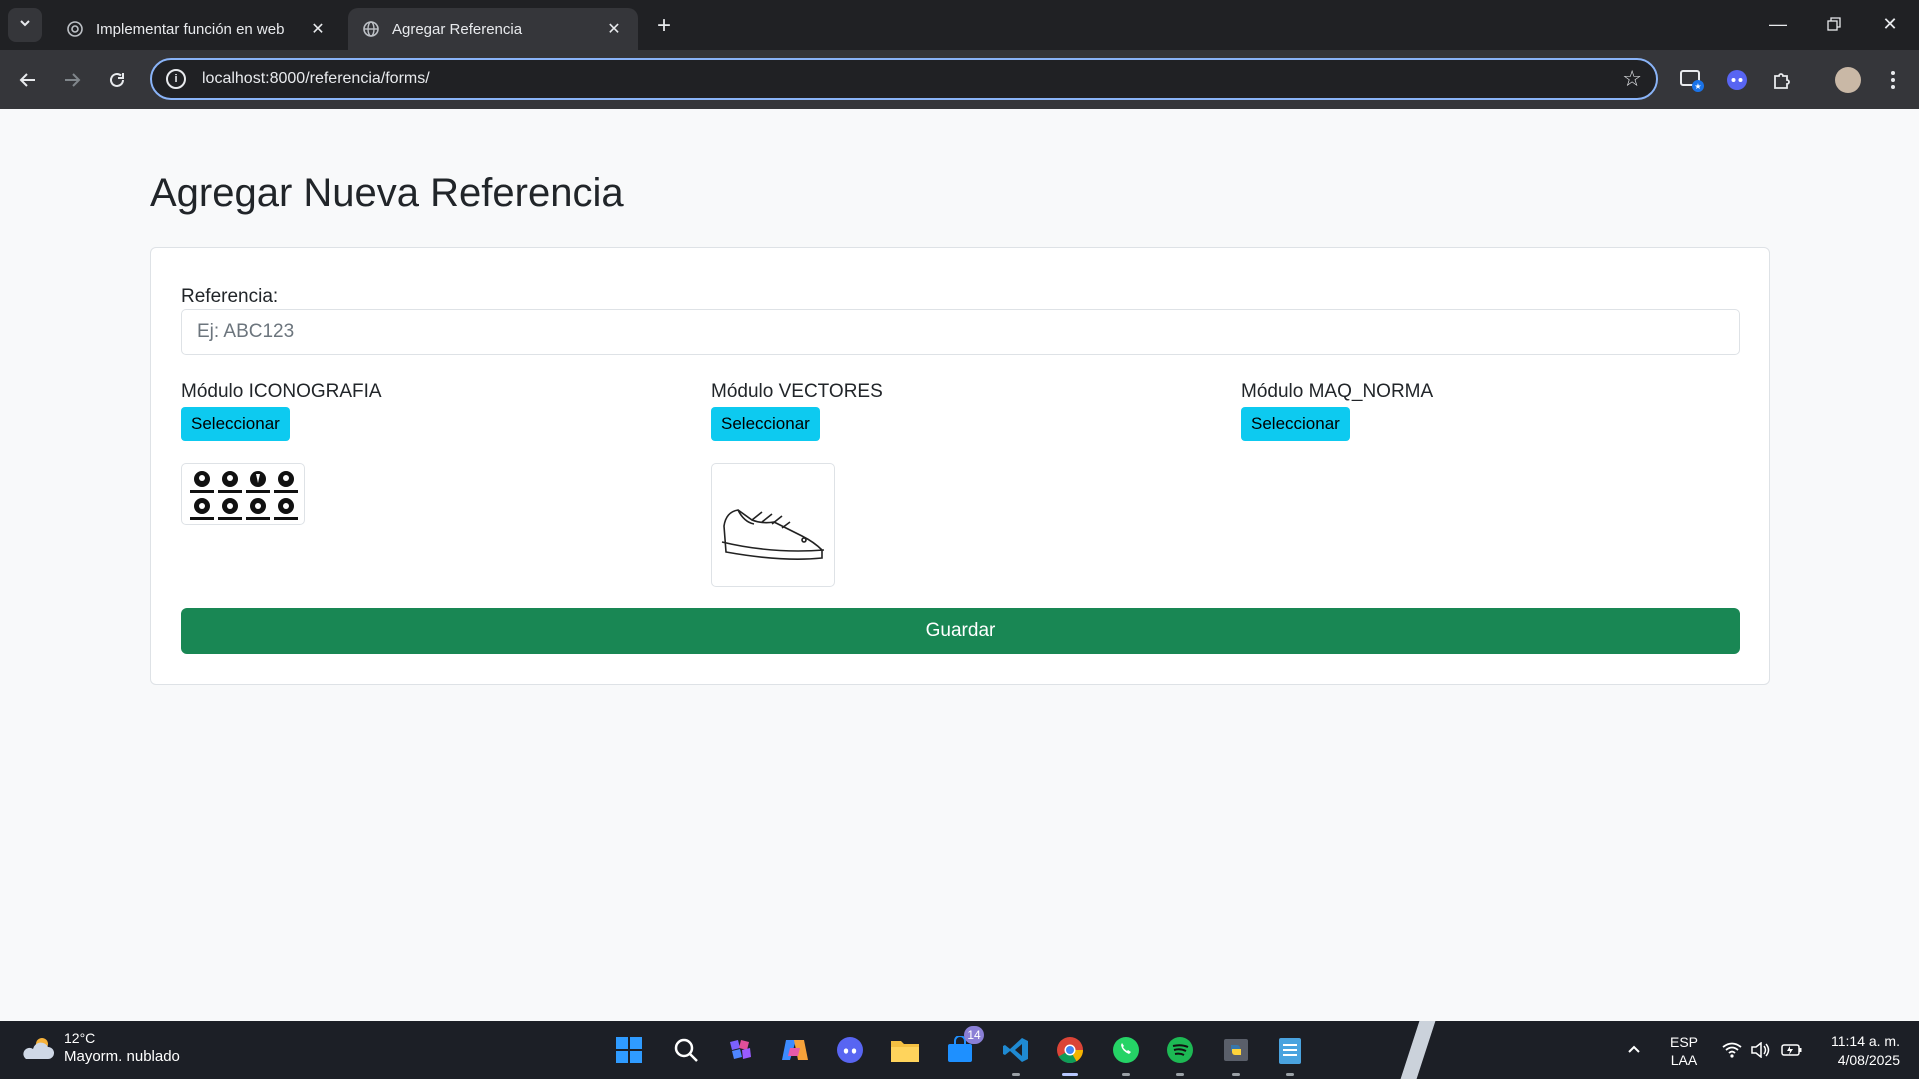  Describe the element at coordinates (1290, 1054) in the screenshot. I see `notepad-icon` at that location.